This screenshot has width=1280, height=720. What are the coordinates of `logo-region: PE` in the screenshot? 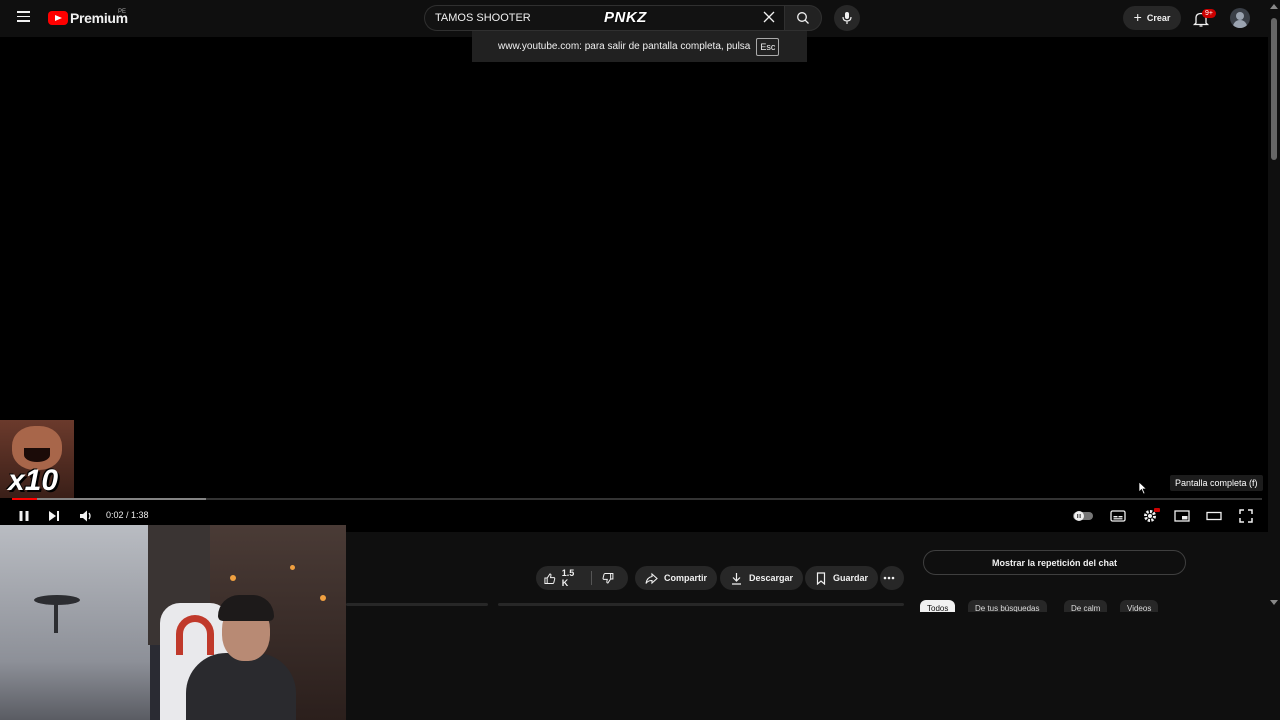 It's located at (122, 12).